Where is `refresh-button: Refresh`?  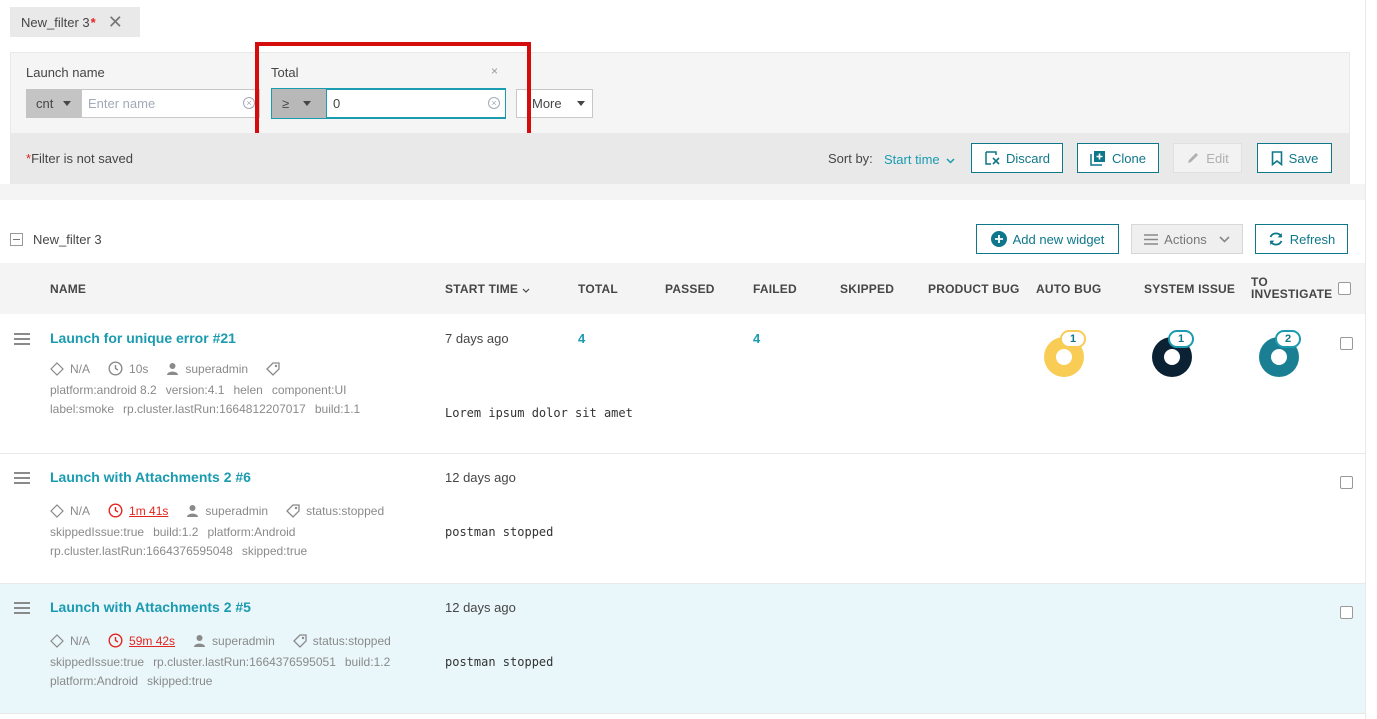 refresh-button: Refresh is located at coordinates (1301, 239).